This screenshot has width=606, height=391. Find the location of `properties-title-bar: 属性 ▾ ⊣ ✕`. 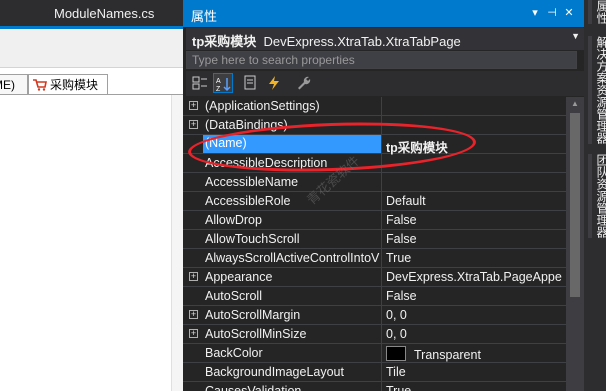

properties-title-bar: 属性 ▾ ⊣ ✕ is located at coordinates (383, 13).